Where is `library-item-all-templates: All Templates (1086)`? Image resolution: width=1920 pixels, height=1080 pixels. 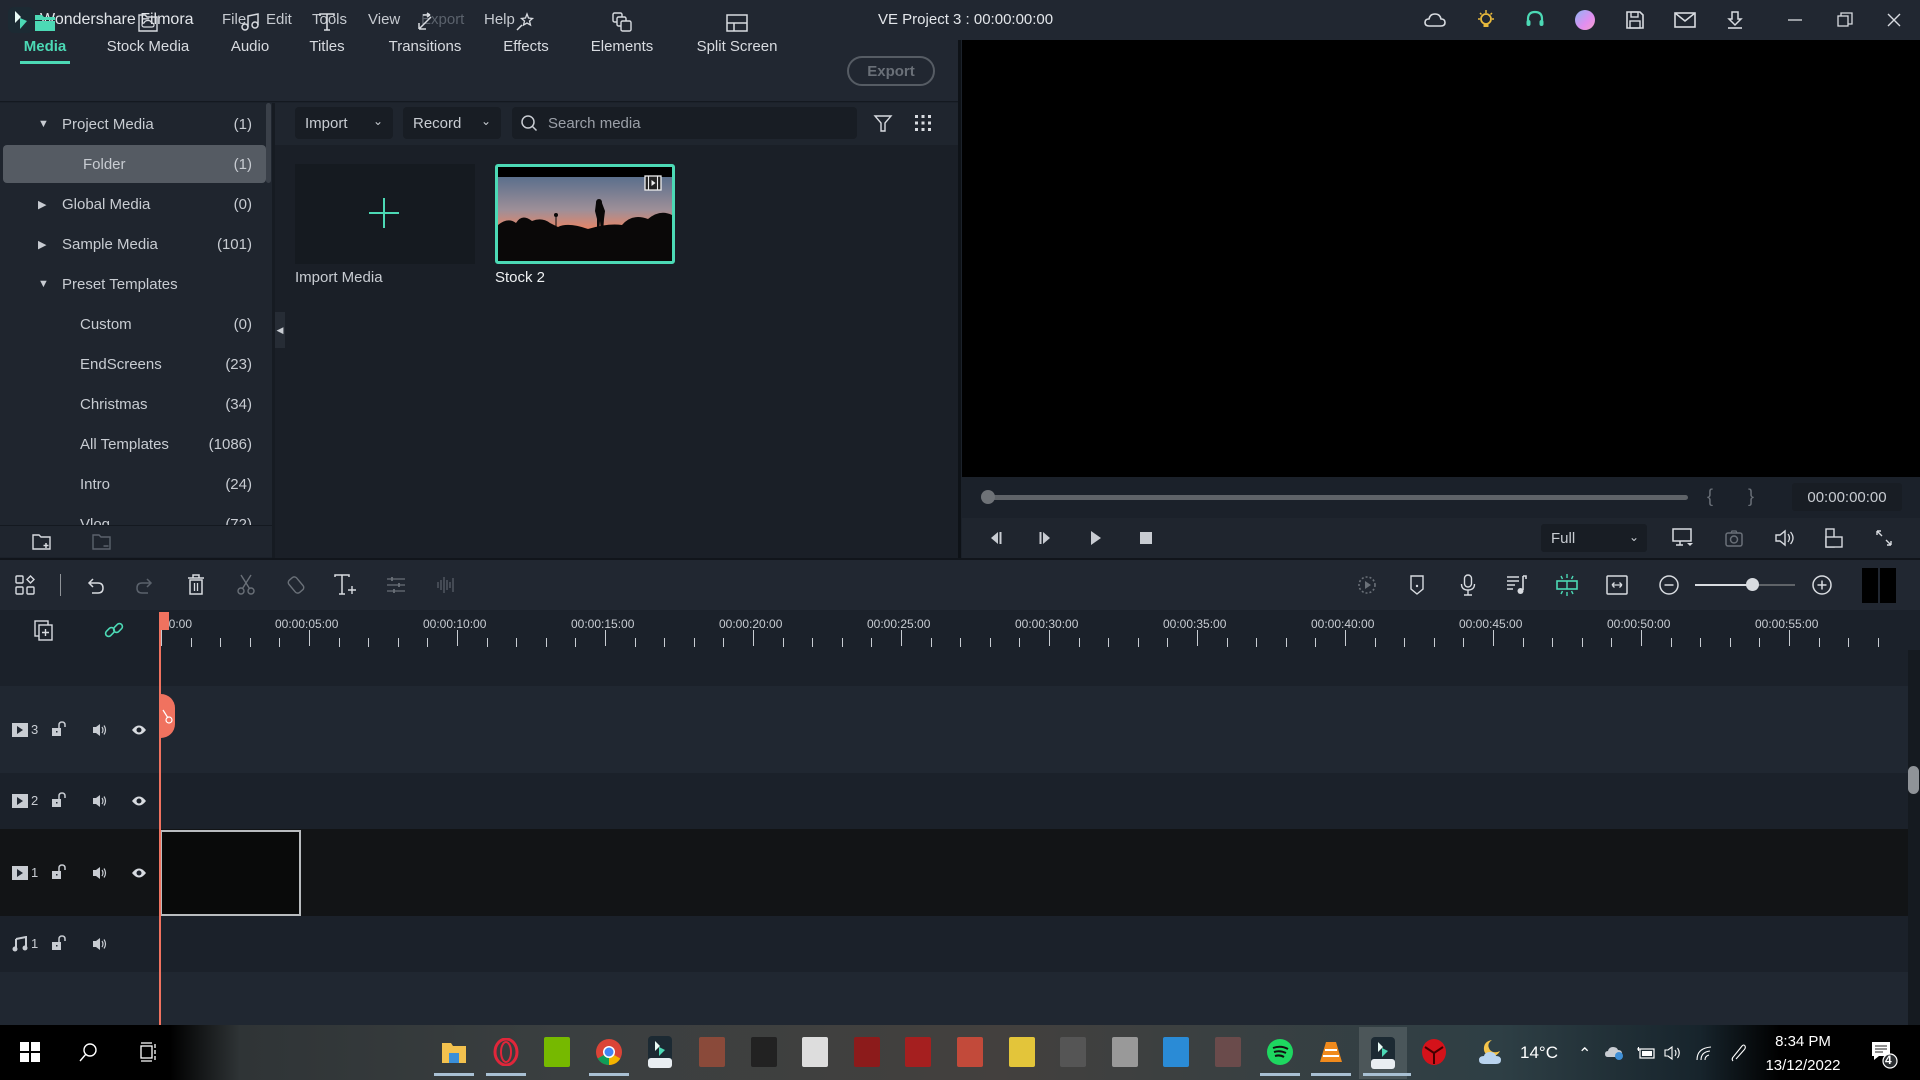
library-item-all-templates: All Templates (1086) is located at coordinates (133, 444).